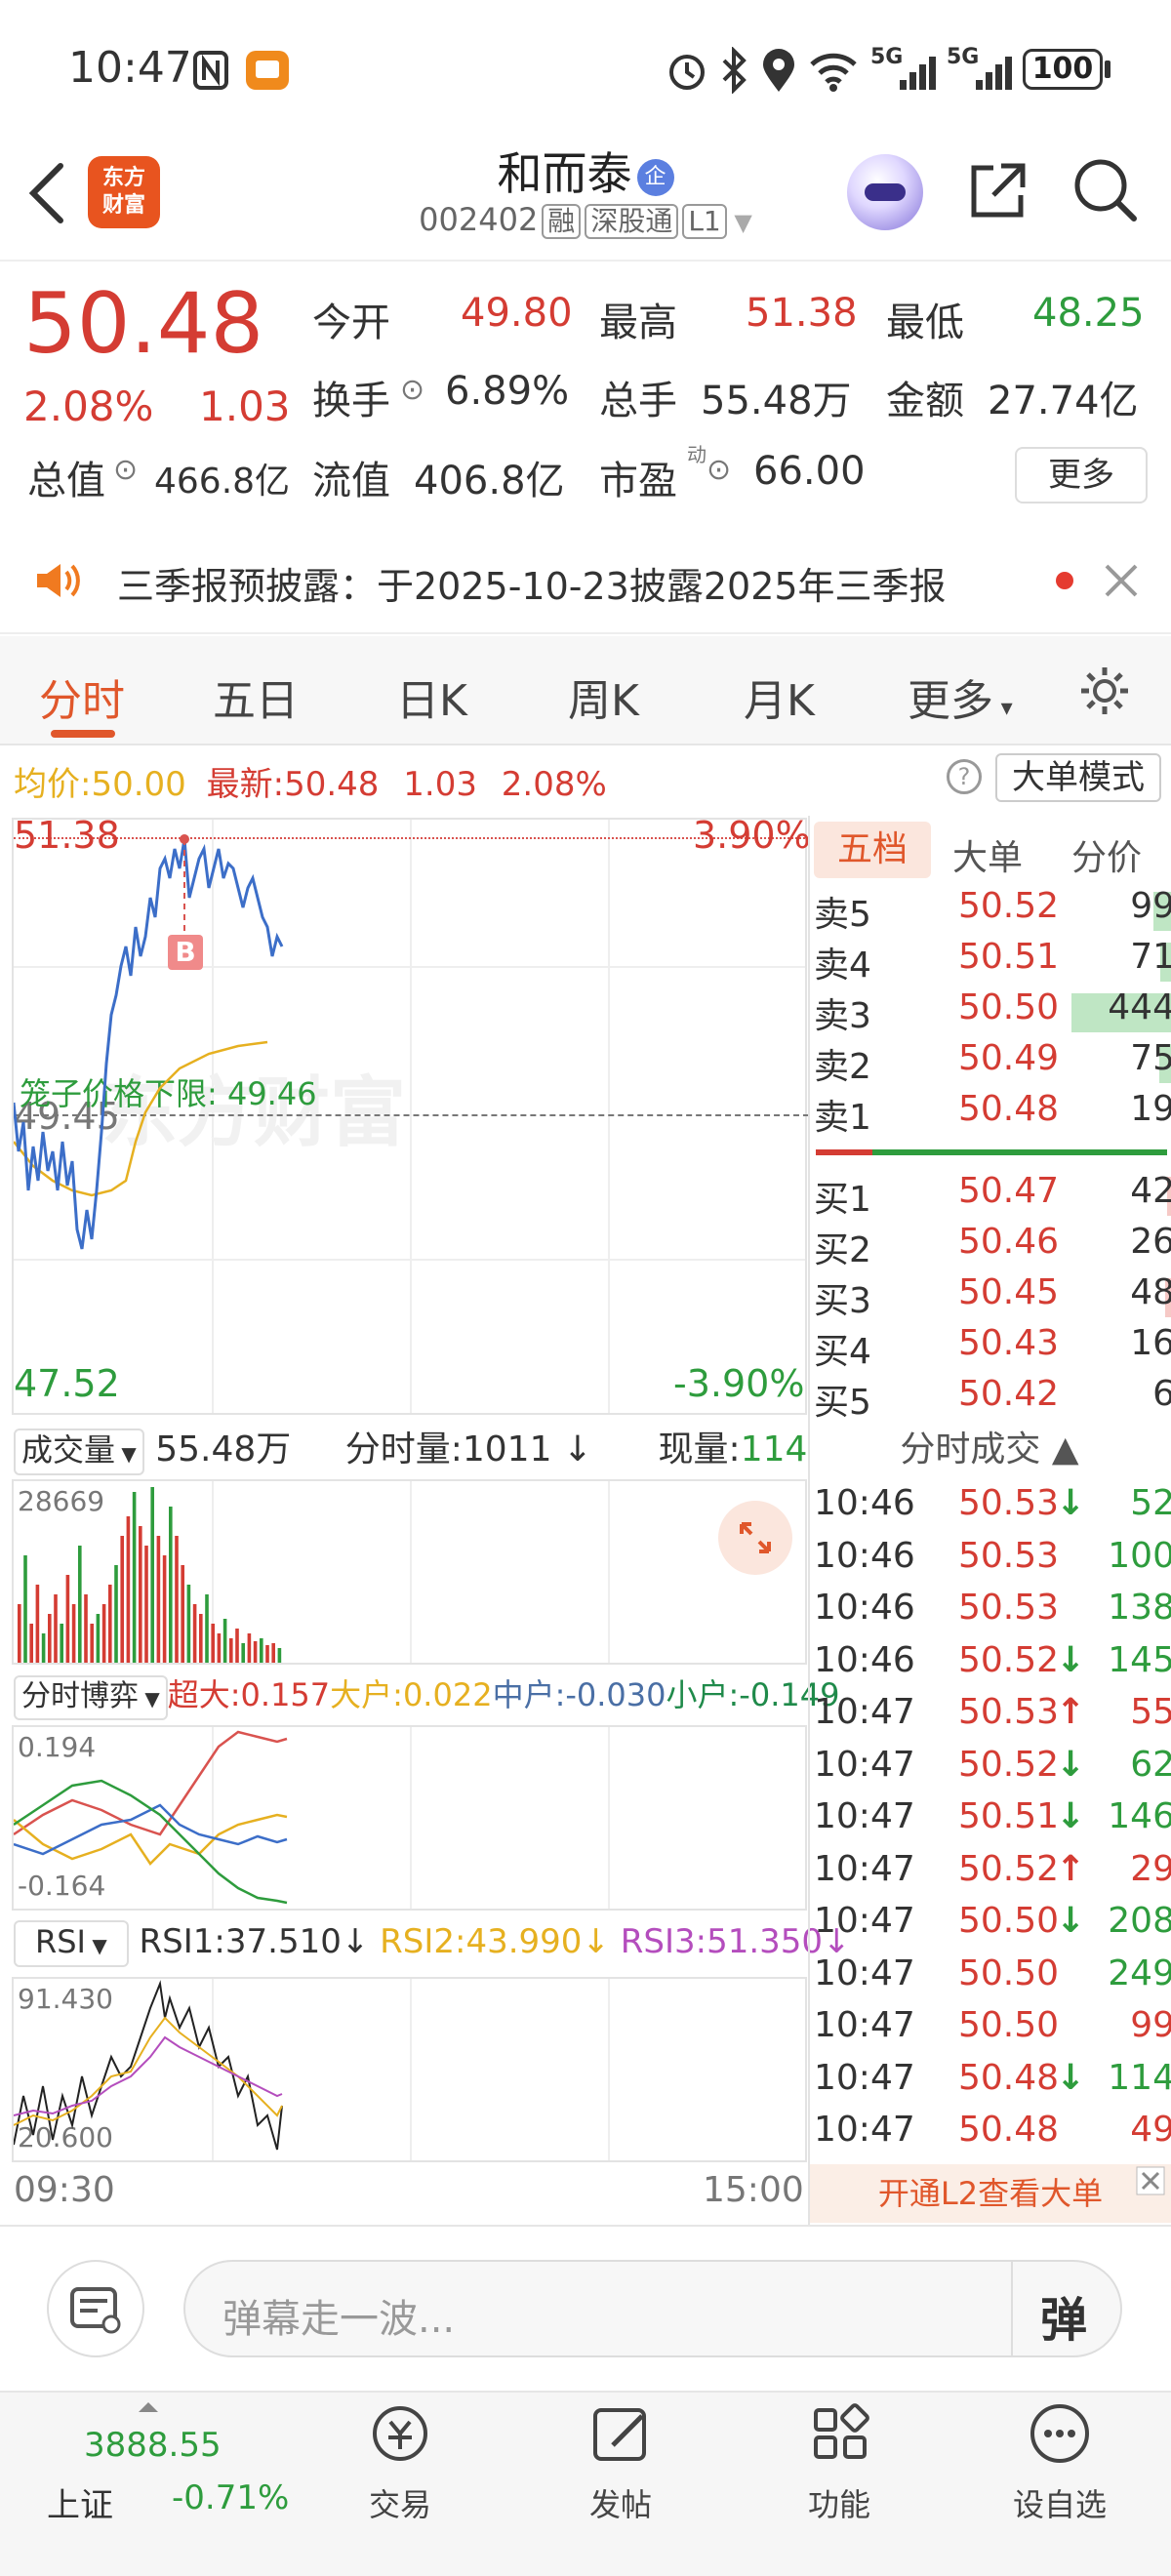  Describe the element at coordinates (409, 1818) in the screenshot. I see `flow-chart: 0.194 -0.164` at that location.